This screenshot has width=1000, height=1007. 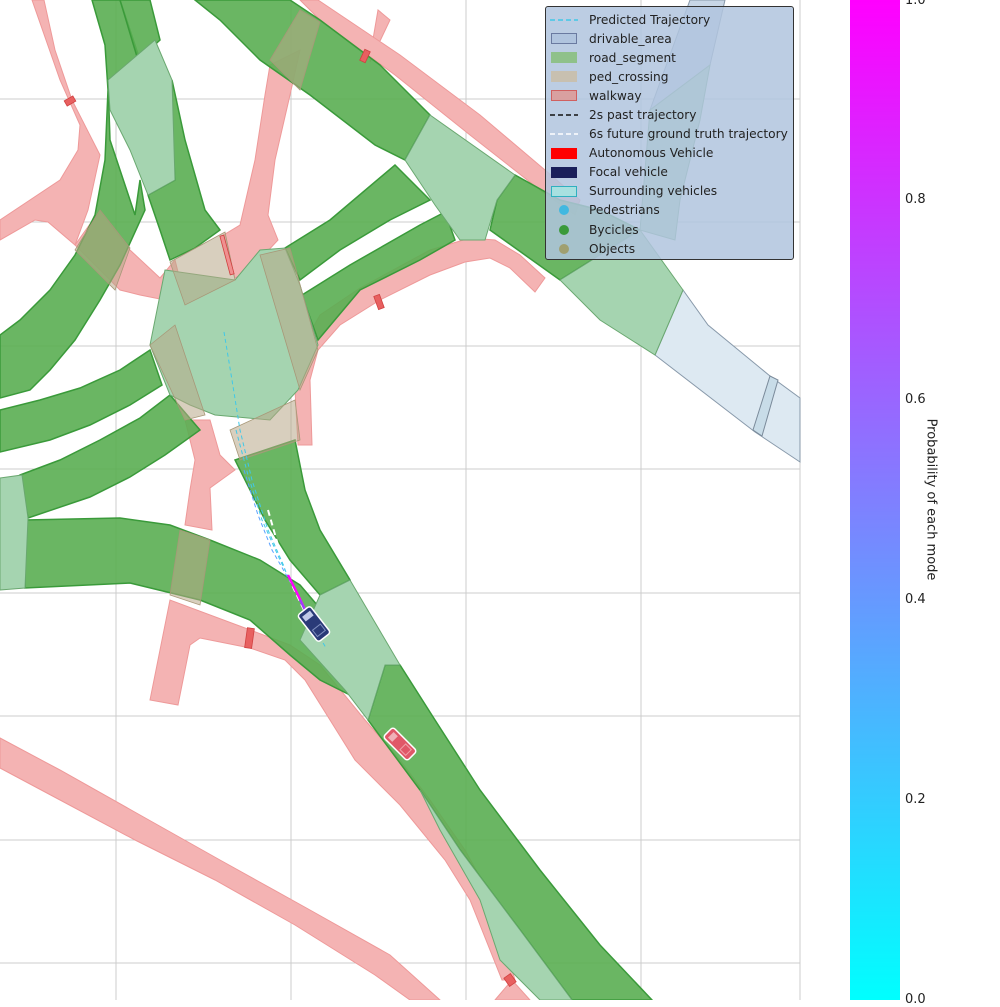 I want to click on legend-item: Focal vehicle, so click(x=671, y=172).